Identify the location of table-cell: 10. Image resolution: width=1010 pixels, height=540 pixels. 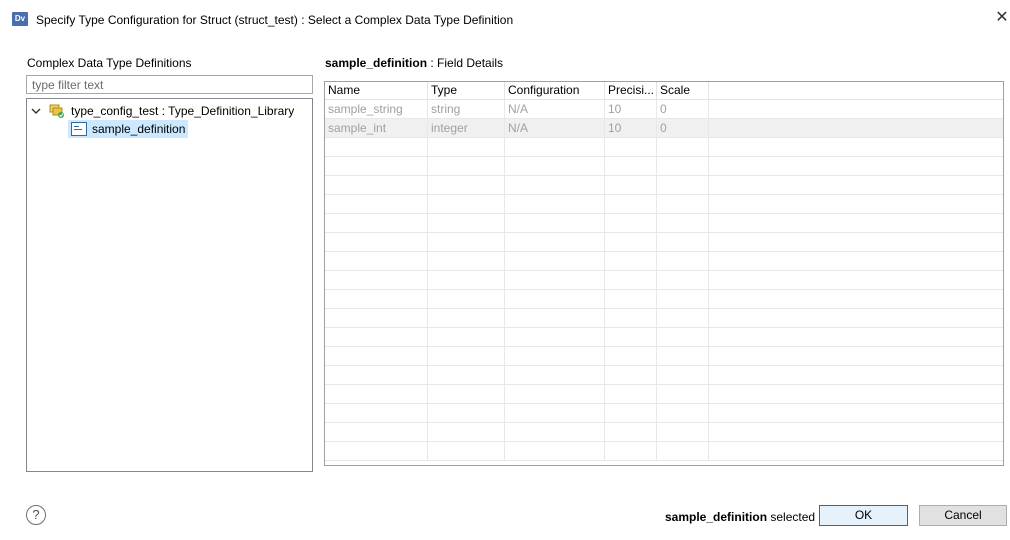
(631, 128).